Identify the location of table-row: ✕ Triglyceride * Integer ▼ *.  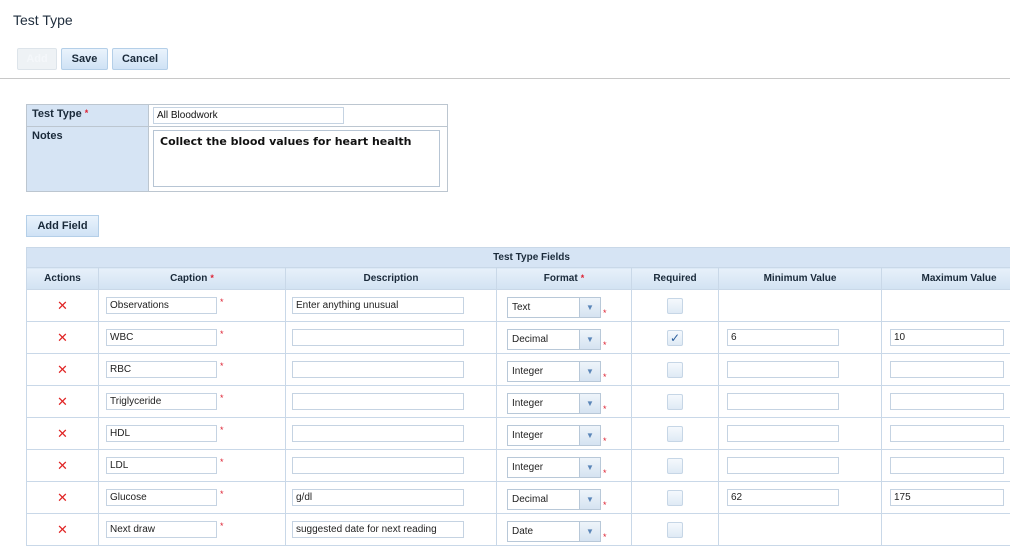
(518, 401).